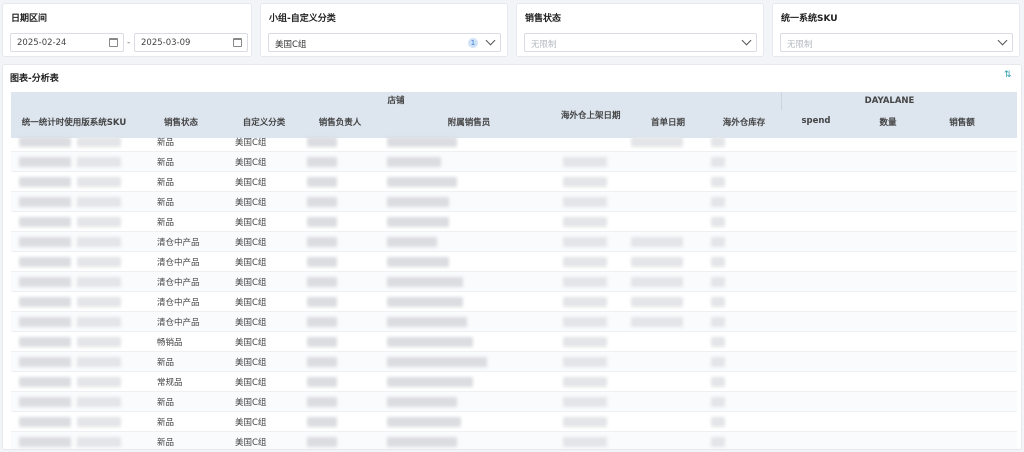 The height and width of the screenshot is (452, 1024). What do you see at coordinates (42, 43) in the screenshot?
I see `start-date-value: 2025-02-24` at bounding box center [42, 43].